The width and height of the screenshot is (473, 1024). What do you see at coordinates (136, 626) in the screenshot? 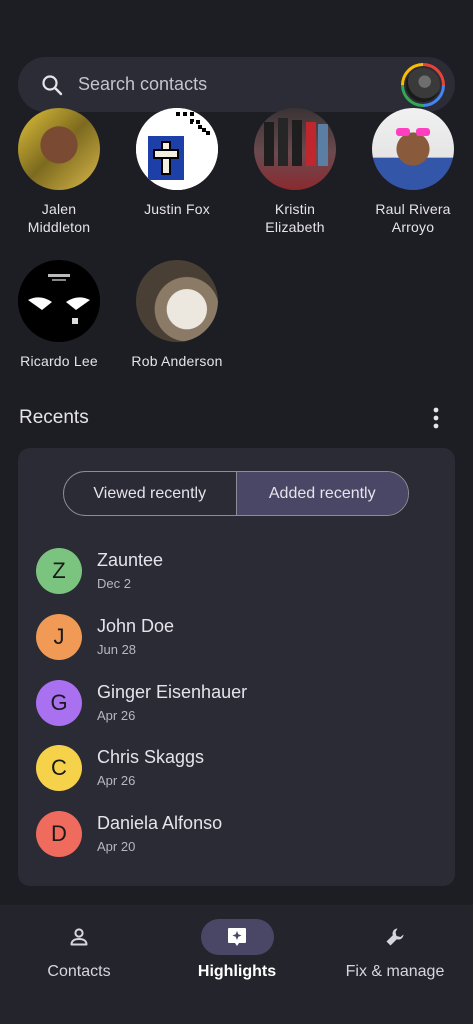
I see `contact-name: John Doe` at bounding box center [136, 626].